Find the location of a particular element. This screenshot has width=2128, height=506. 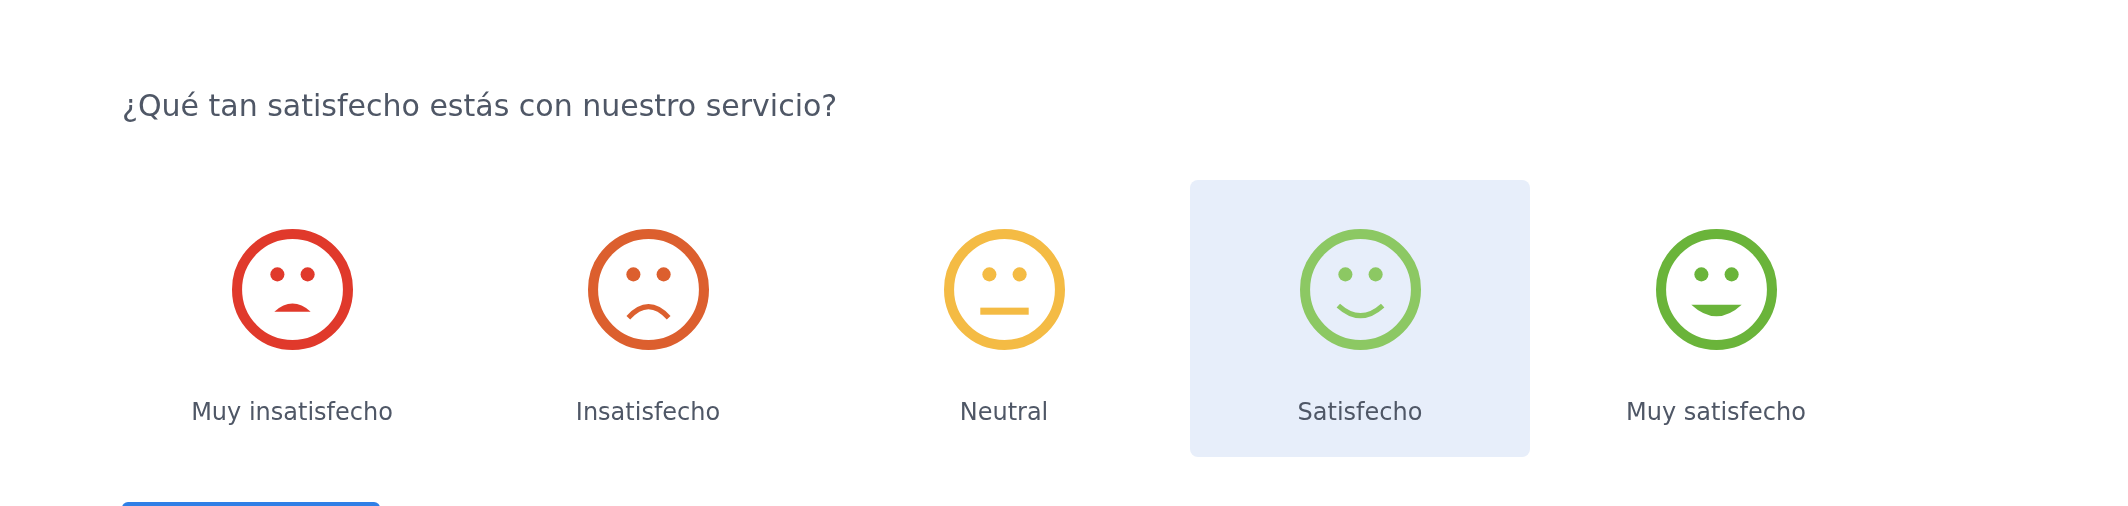

option-label: Muy insatisfecho is located at coordinates (292, 412).